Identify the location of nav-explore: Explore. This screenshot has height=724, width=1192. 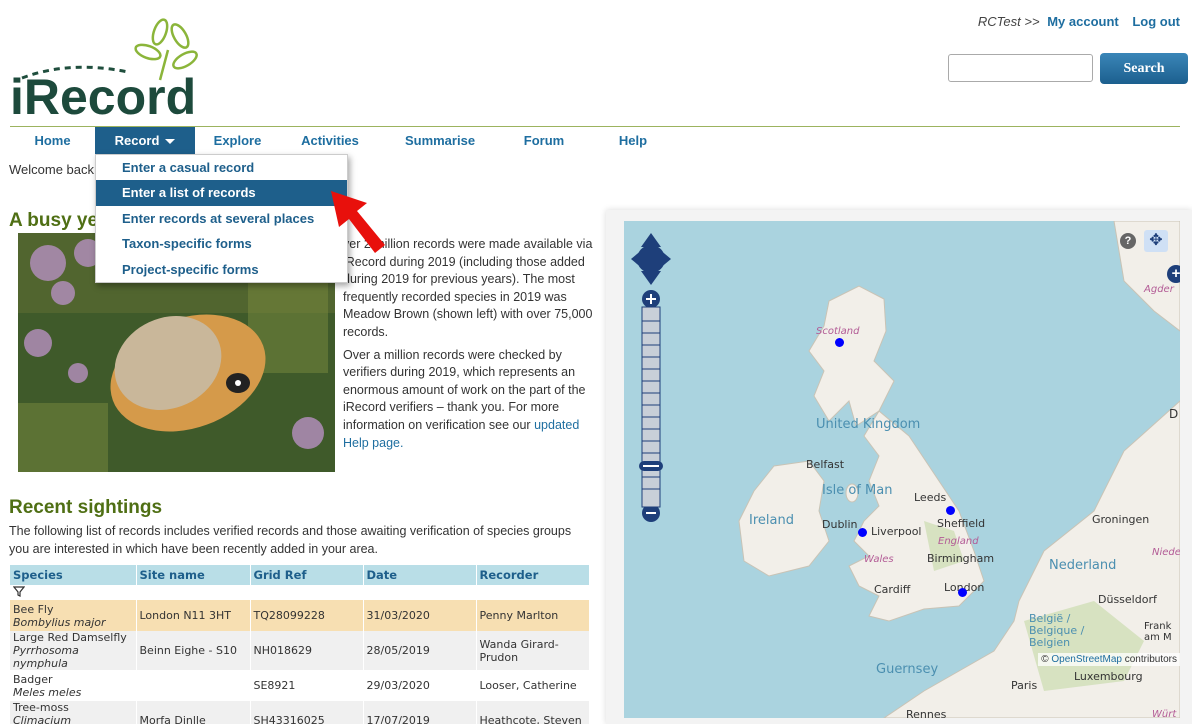
(237, 141).